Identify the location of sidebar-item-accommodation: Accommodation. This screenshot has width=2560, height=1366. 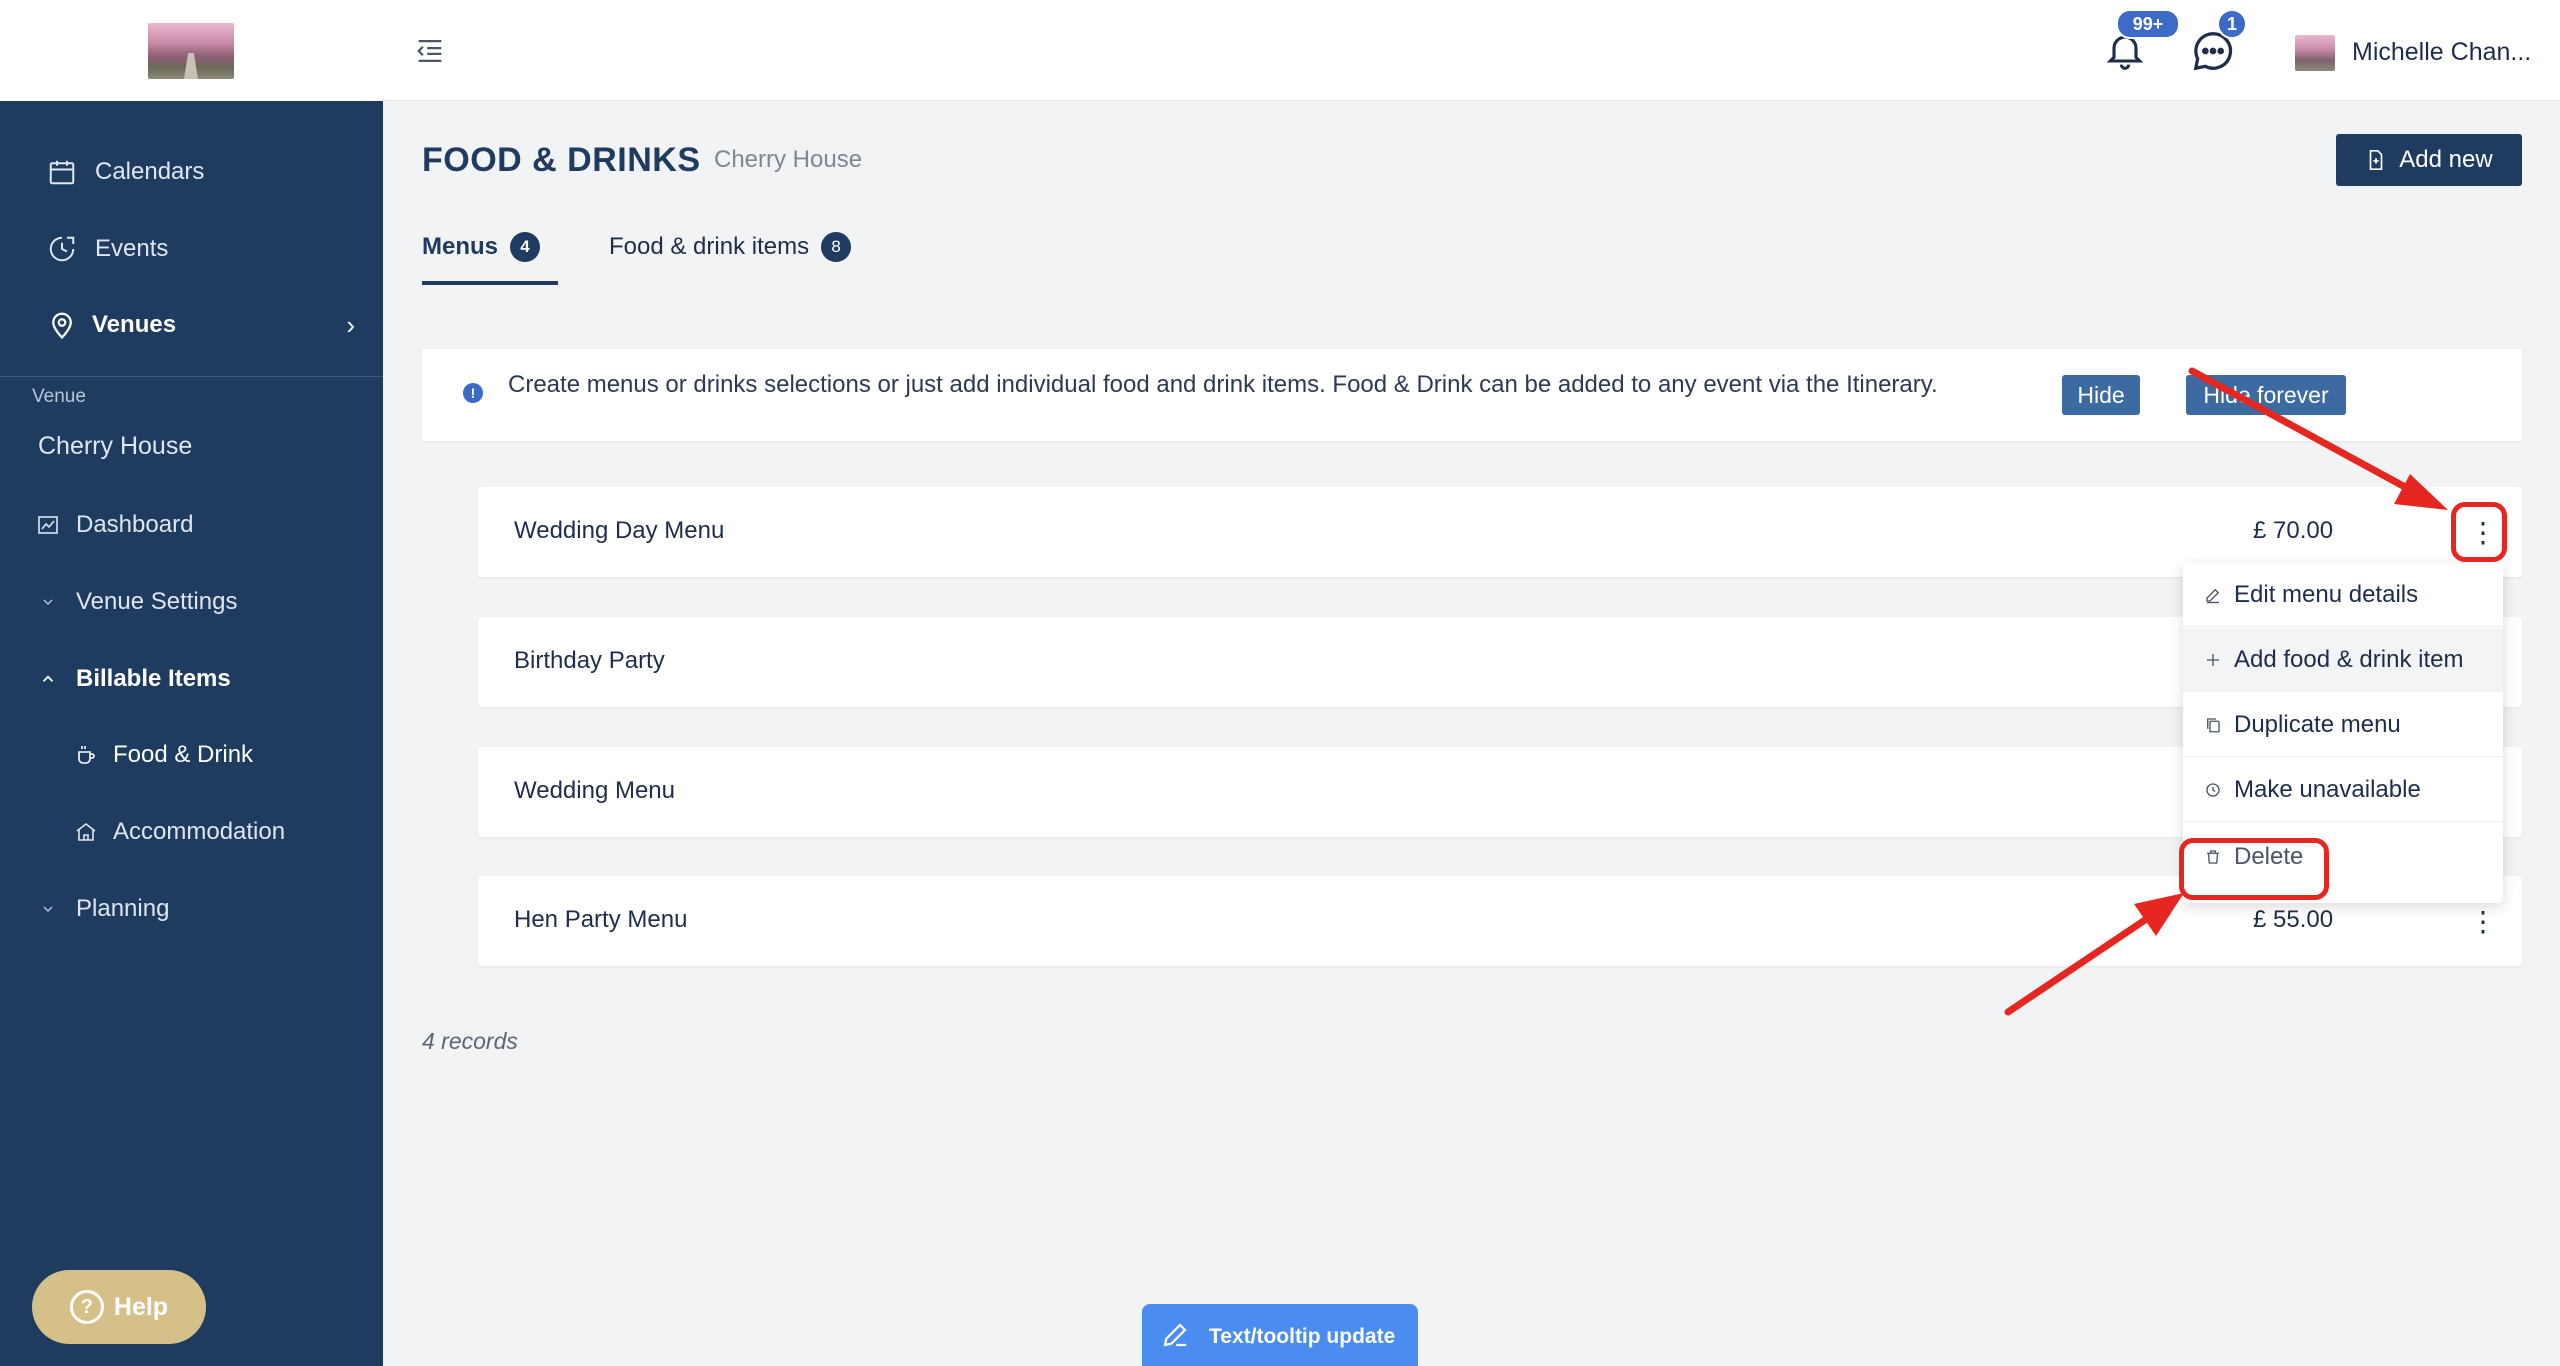
(191, 832).